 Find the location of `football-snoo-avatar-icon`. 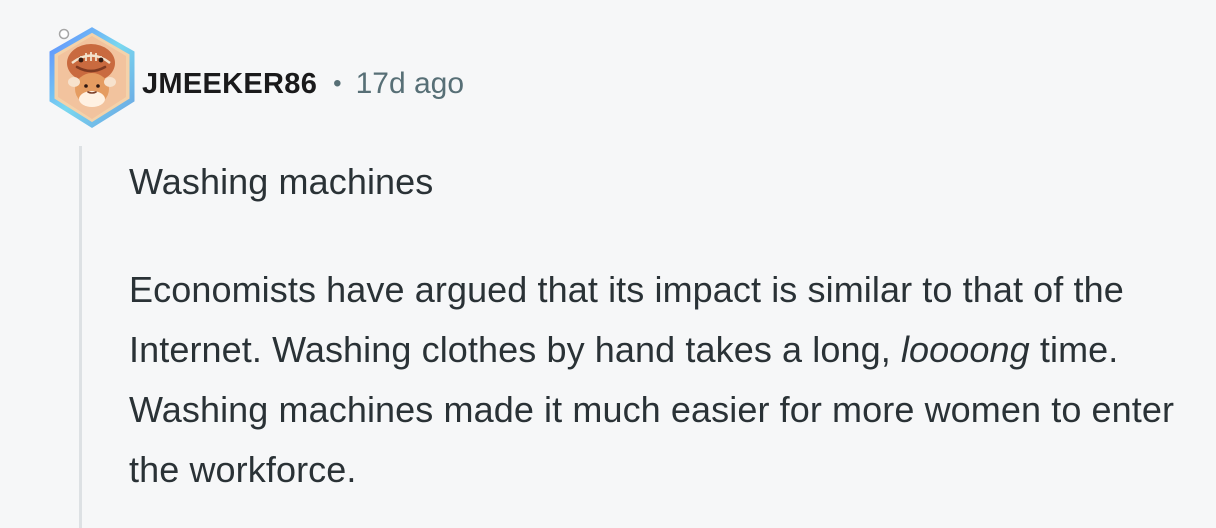

football-snoo-avatar-icon is located at coordinates (92, 77).